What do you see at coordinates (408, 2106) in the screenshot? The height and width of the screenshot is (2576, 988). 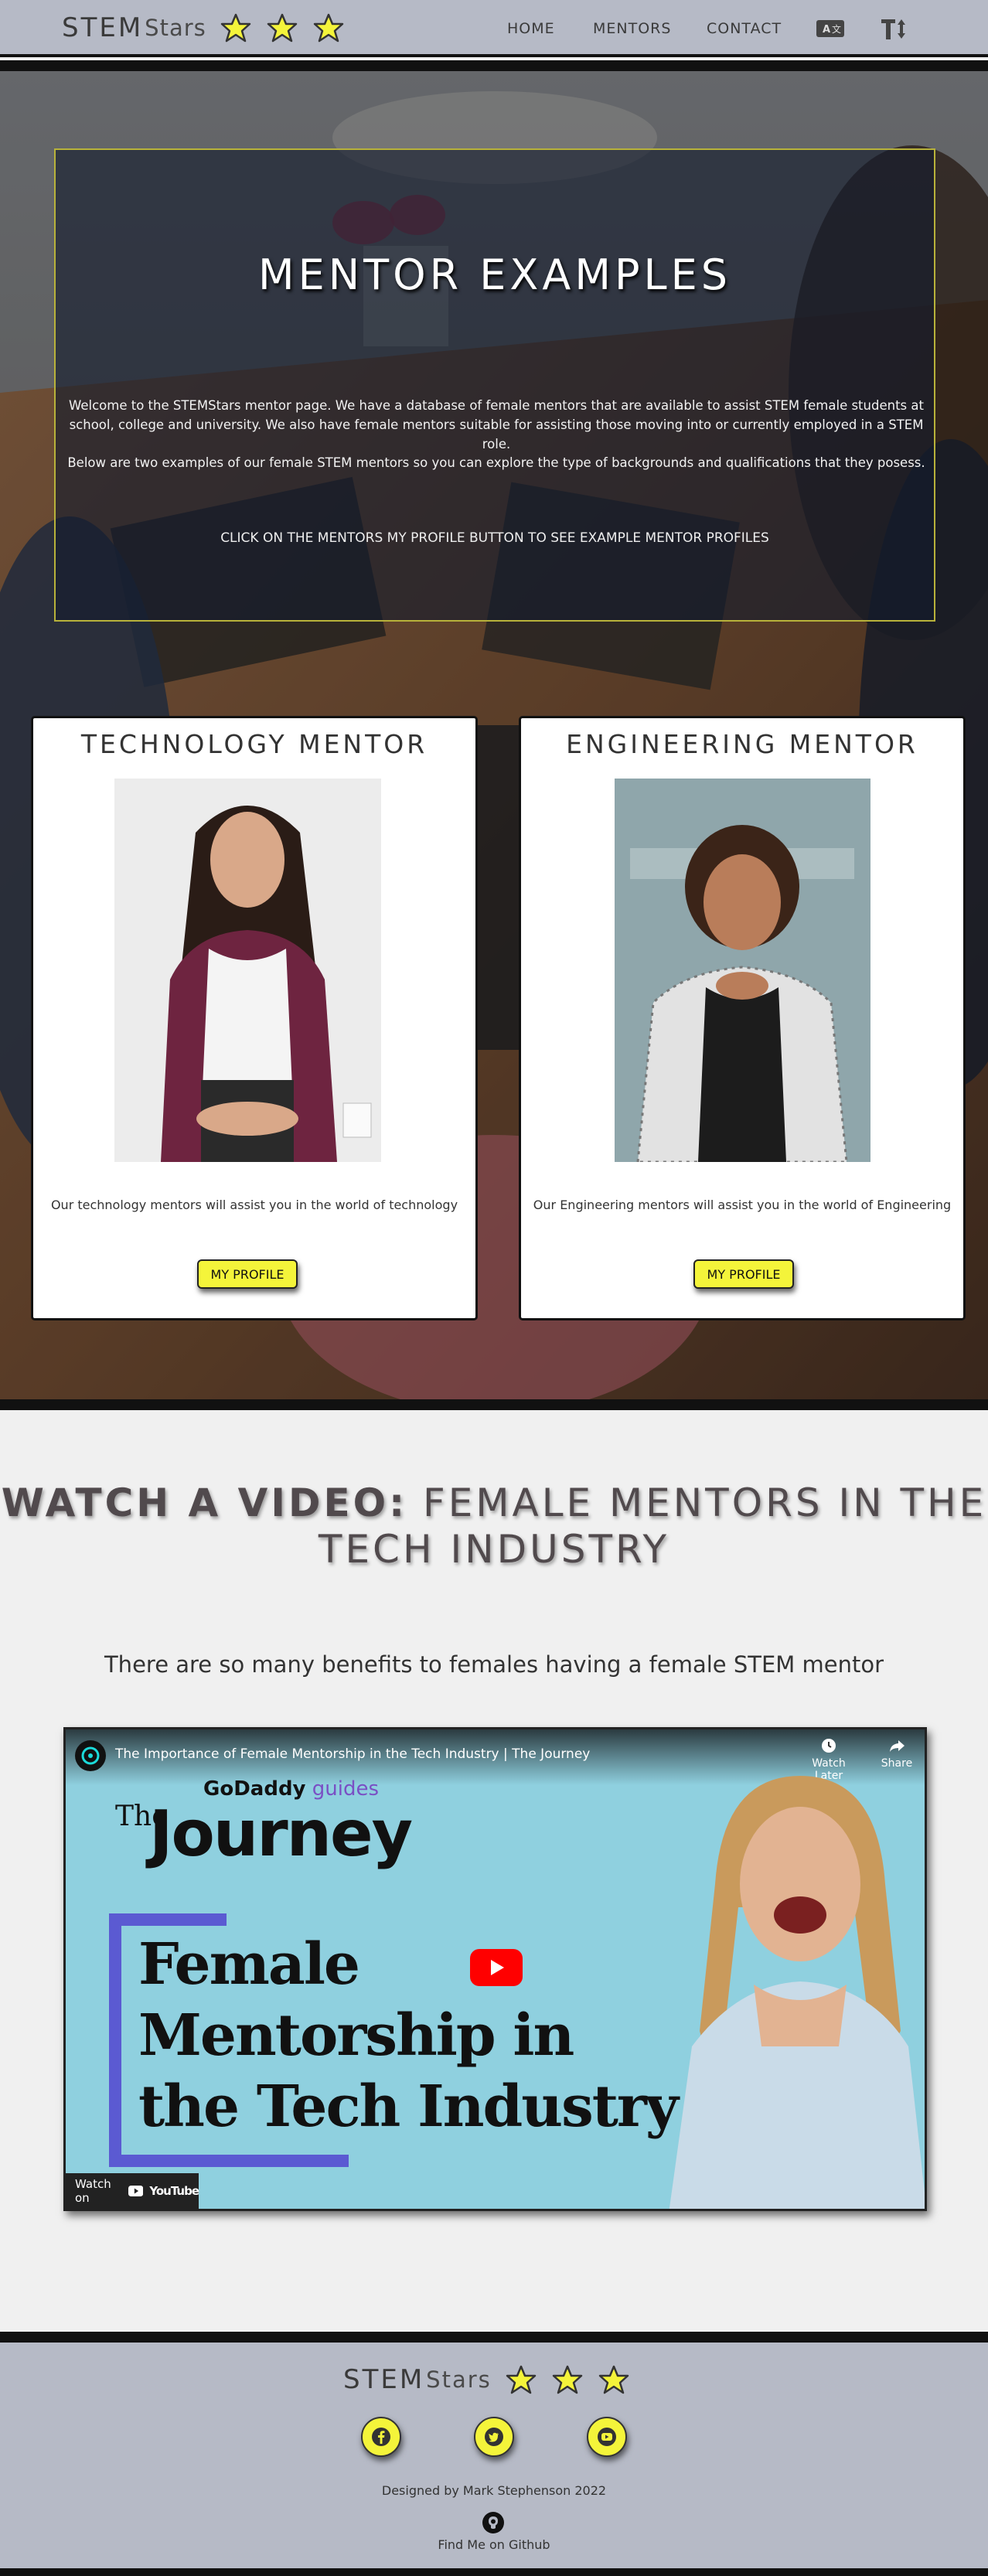 I see `headline-line: the Tech Industry` at bounding box center [408, 2106].